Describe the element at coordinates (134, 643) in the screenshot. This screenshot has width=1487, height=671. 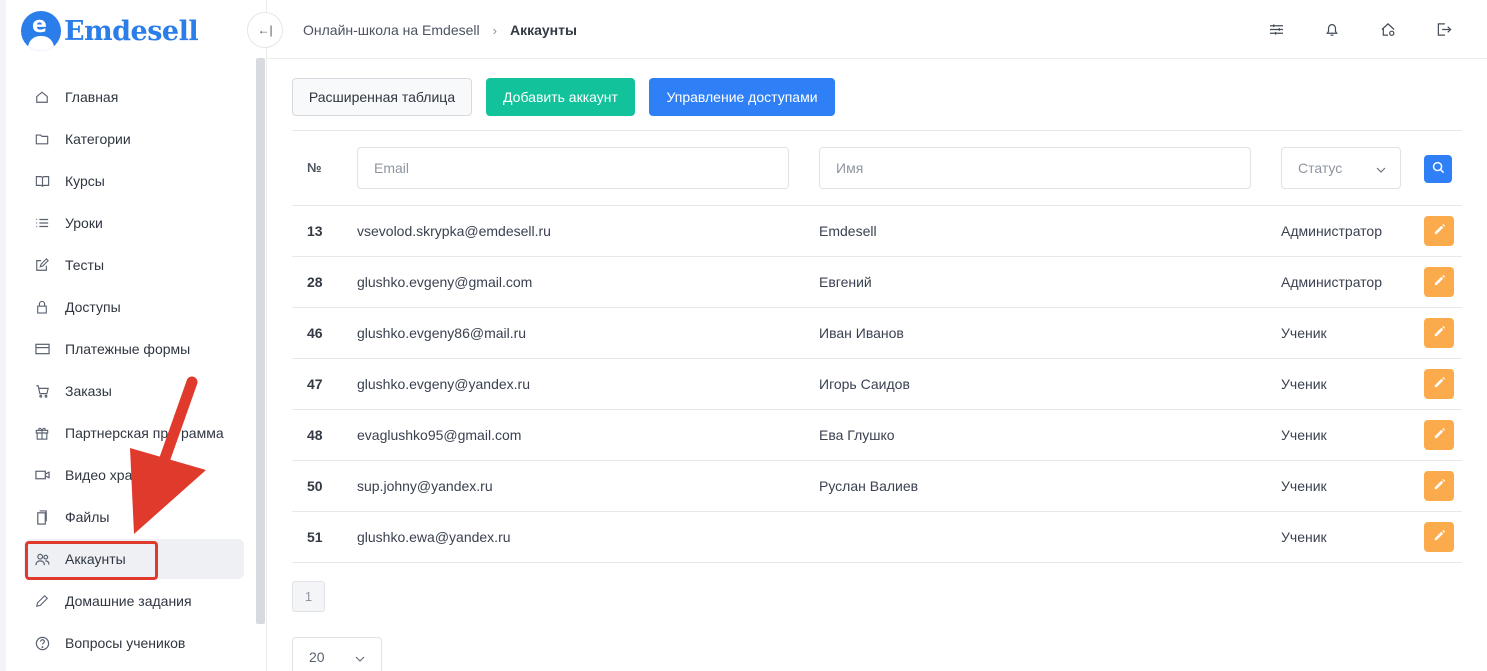
I see `sidebar-item-student-questions: Вопросы учеников` at that location.